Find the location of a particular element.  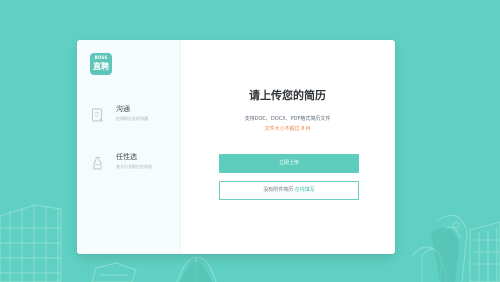

file-size-limit-text: 文件大小不超过 8 M is located at coordinates (287, 129).